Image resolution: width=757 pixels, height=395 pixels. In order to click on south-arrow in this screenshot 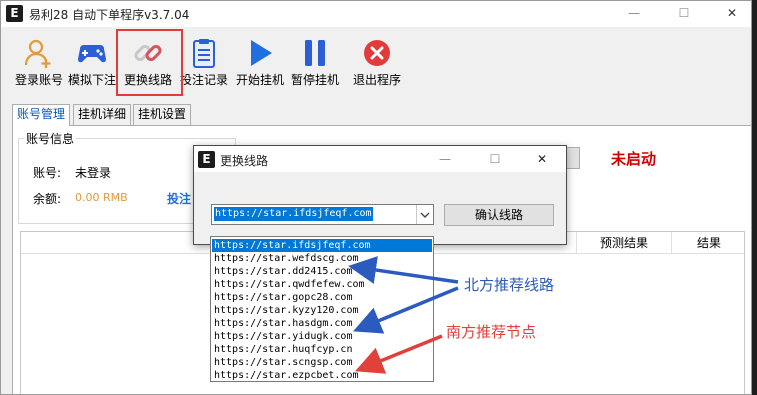, I will do `click(399, 354)`.